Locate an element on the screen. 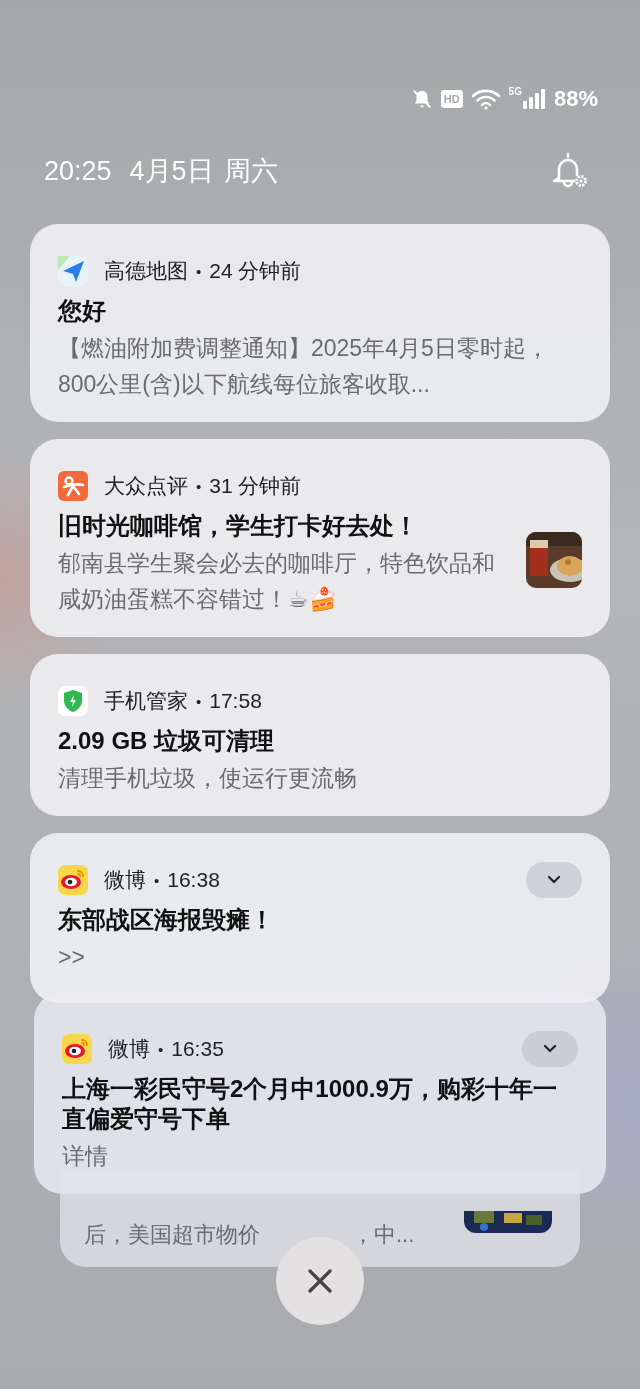  notification-title: 旧时光咖啡馆，学生打卡好去处！ is located at coordinates (238, 526).